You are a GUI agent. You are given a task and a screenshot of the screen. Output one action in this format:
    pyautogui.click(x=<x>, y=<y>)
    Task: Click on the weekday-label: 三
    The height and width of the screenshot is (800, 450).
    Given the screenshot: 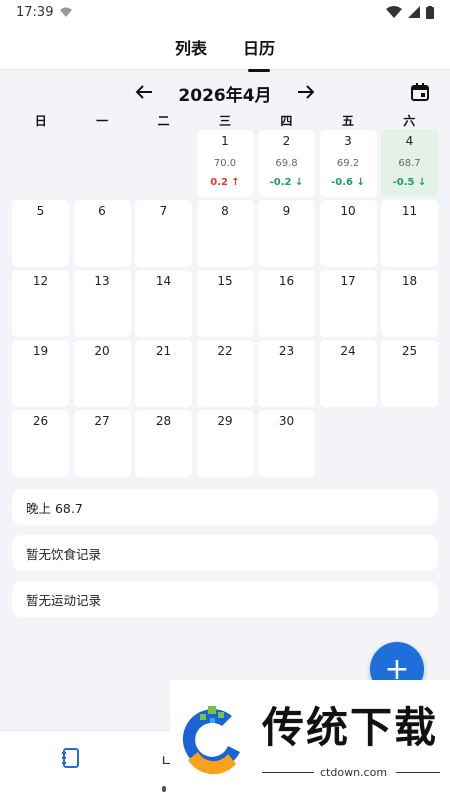 What is the action you would take?
    pyautogui.click(x=224, y=121)
    